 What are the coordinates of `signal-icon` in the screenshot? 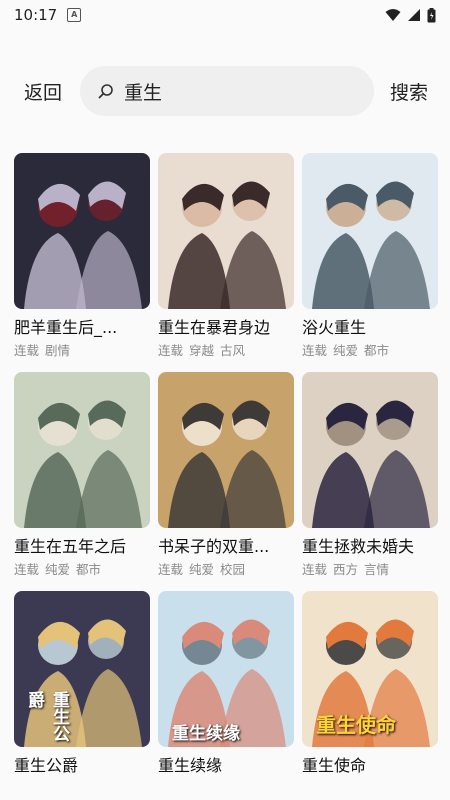 It's located at (414, 15).